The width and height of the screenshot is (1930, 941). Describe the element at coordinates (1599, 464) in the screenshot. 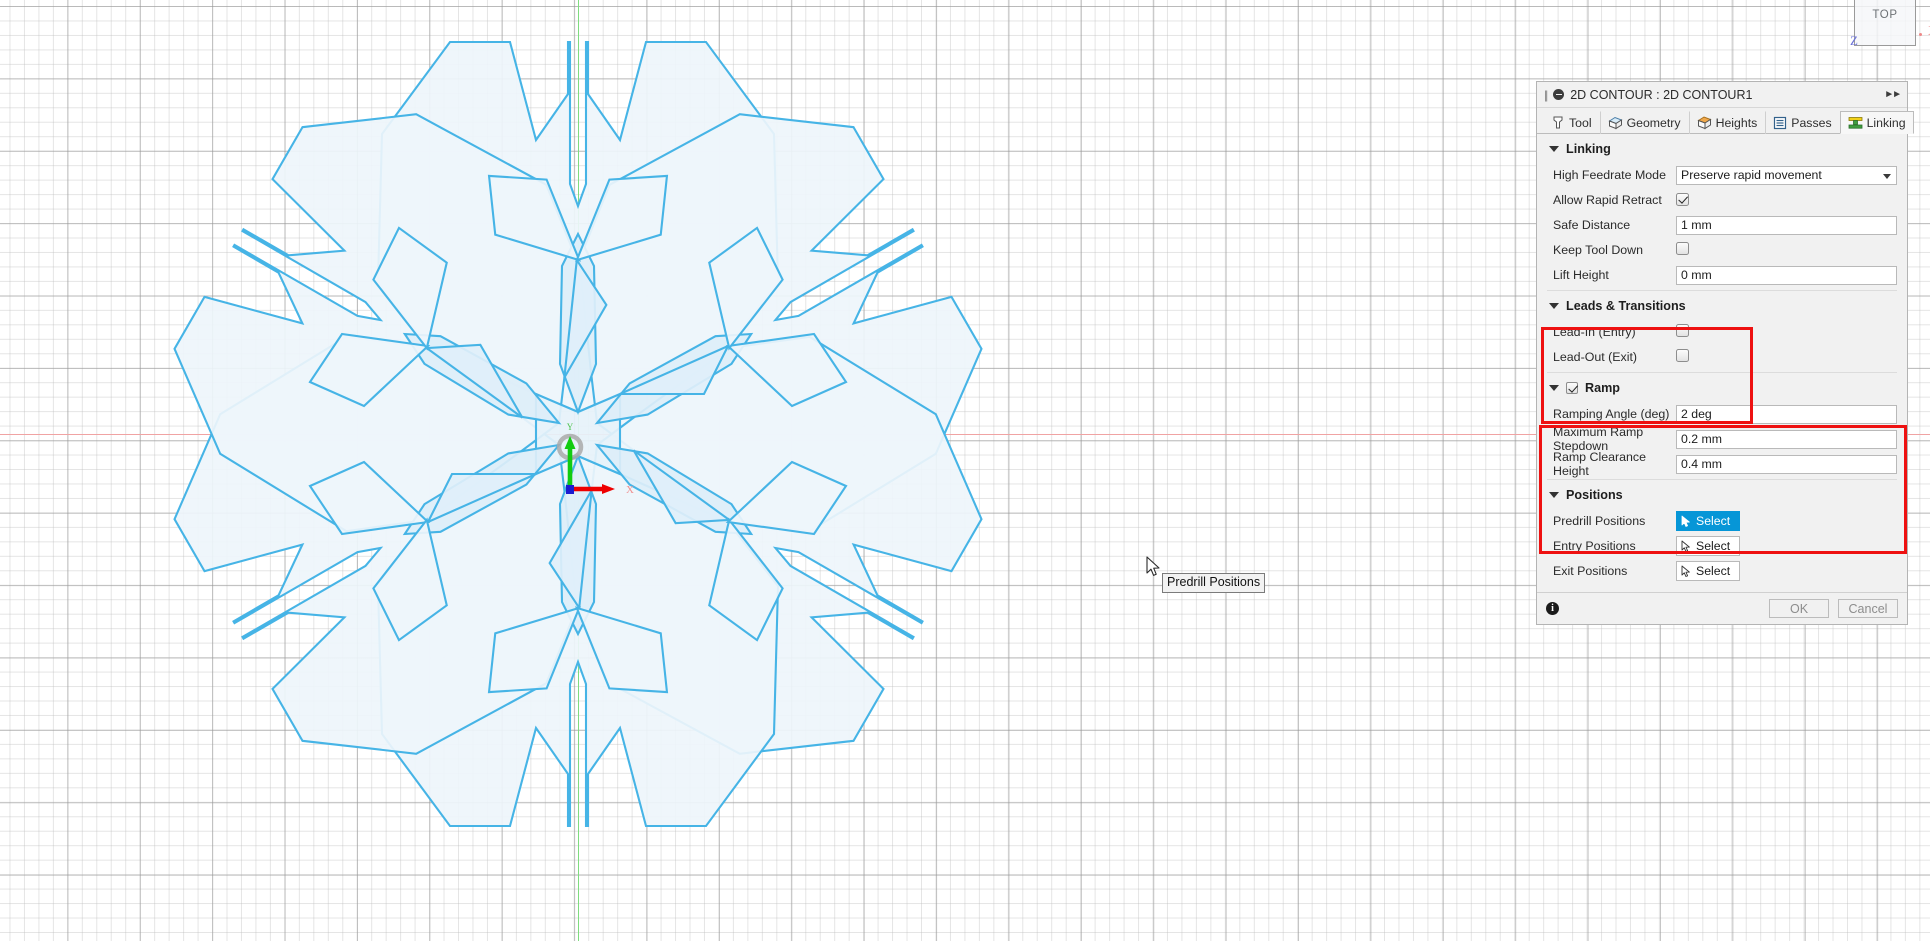

I see `ramp-clearance-height-label: Ramp Clearance Height` at that location.